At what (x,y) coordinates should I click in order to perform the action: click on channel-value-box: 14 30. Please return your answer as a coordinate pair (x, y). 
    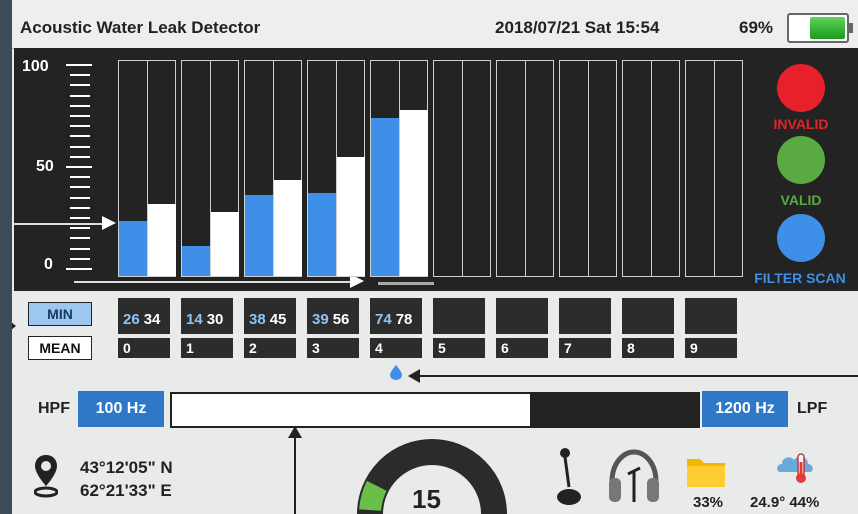
    Looking at the image, I should click on (207, 316).